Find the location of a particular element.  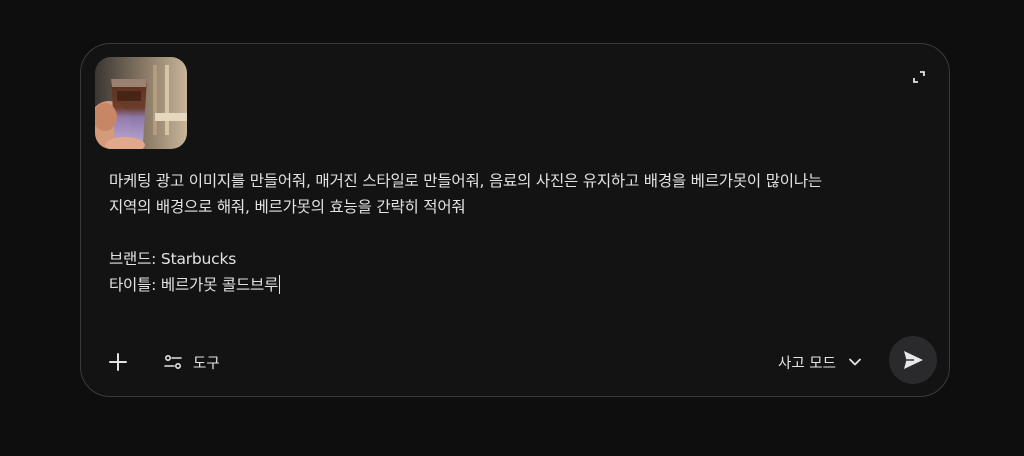

prompt-line-text: 타이틀: 베르가못 콜드브루 is located at coordinates (194, 285).